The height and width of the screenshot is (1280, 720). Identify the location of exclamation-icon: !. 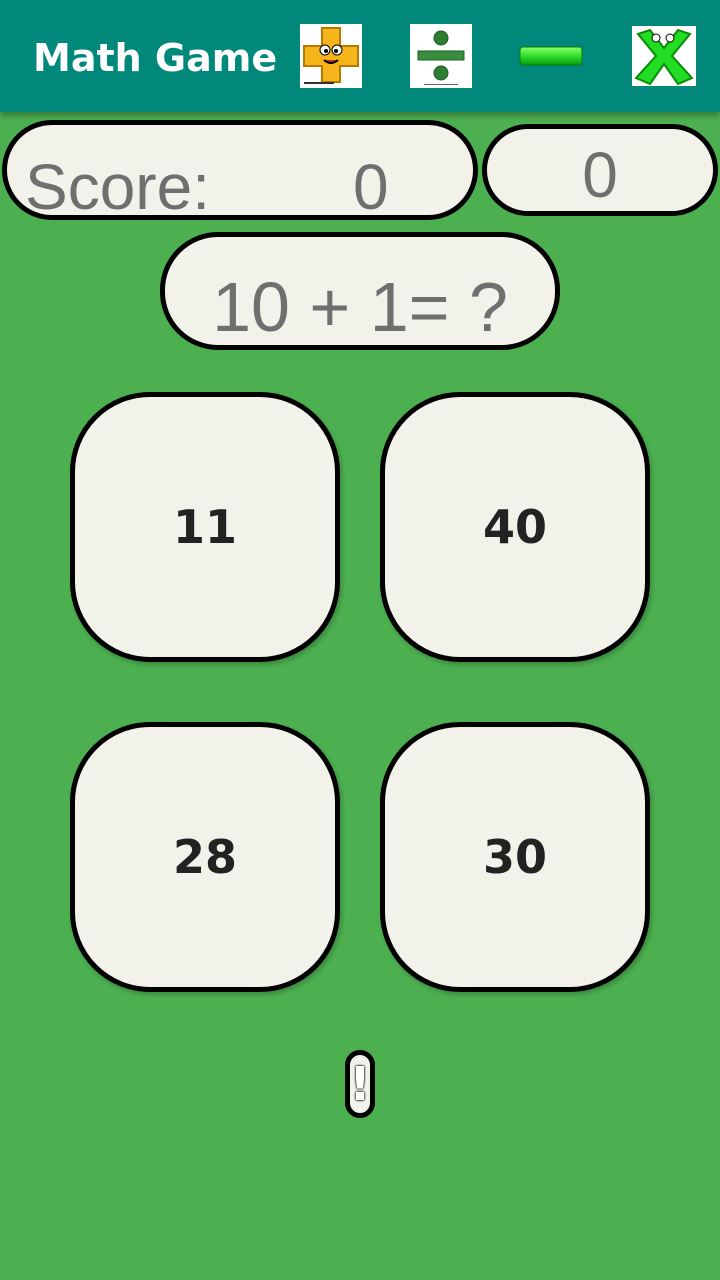
(360, 1084).